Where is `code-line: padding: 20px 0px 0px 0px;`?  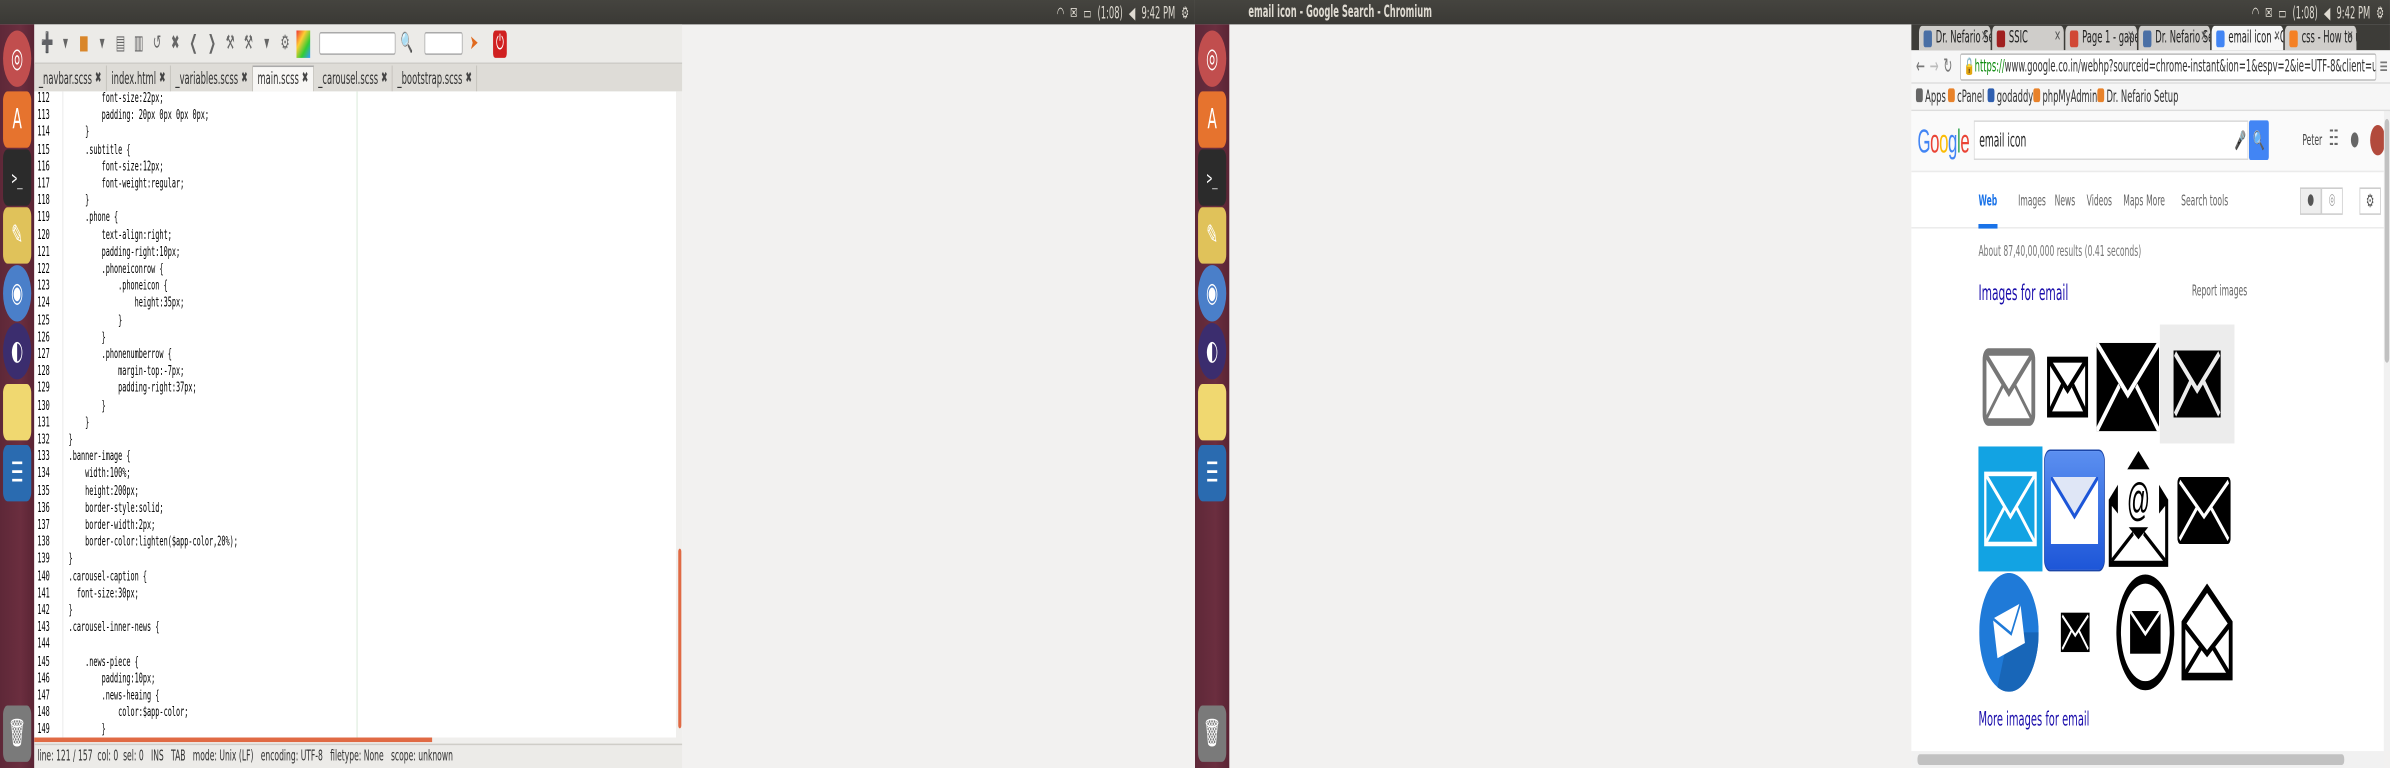
code-line: padding: 20px 0px 0px 0px; is located at coordinates (139, 116).